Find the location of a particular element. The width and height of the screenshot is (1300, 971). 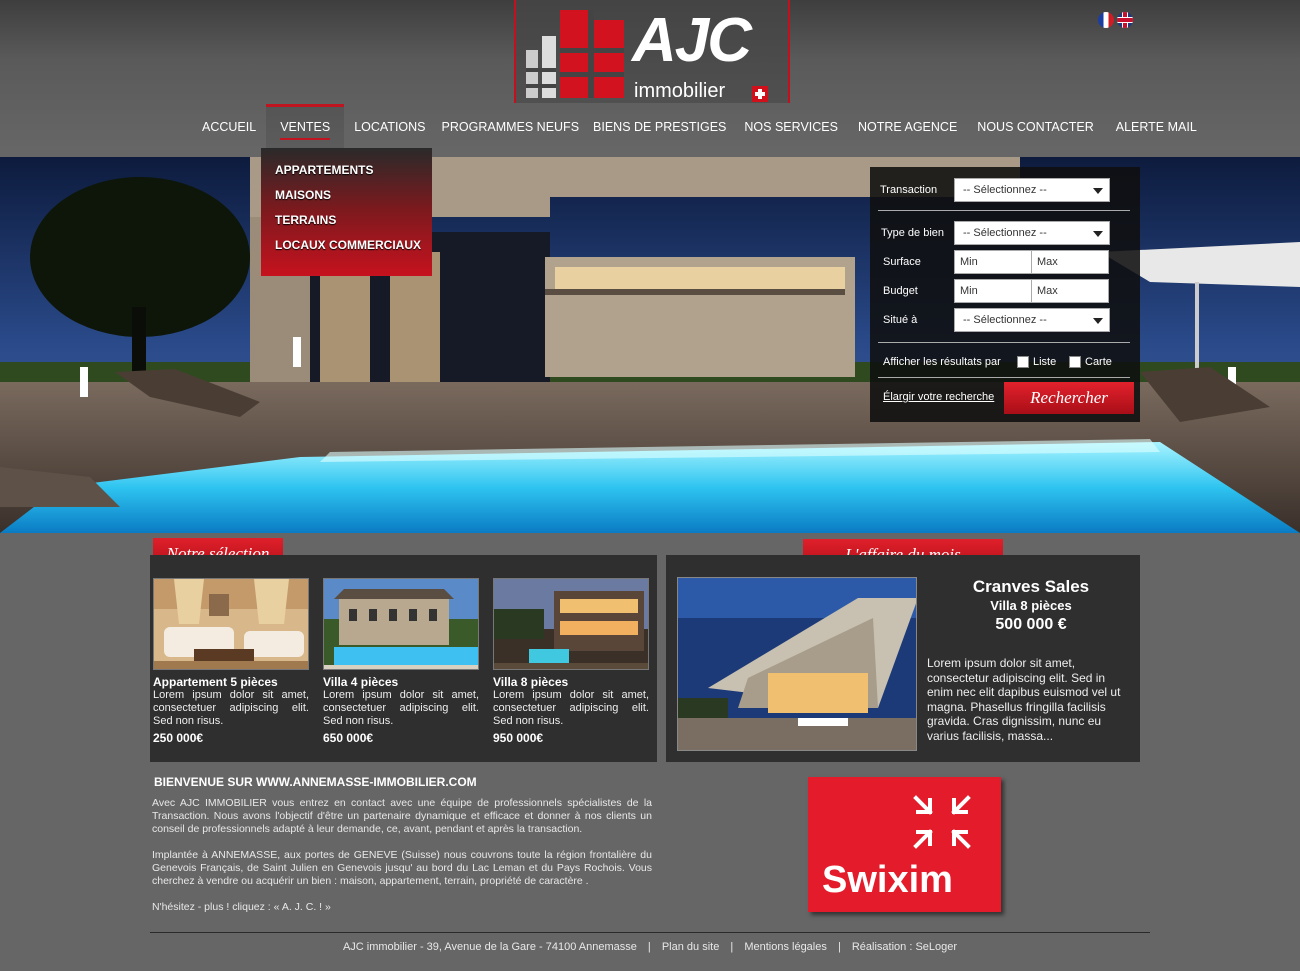

listing-price: 950 000€ is located at coordinates (518, 738).